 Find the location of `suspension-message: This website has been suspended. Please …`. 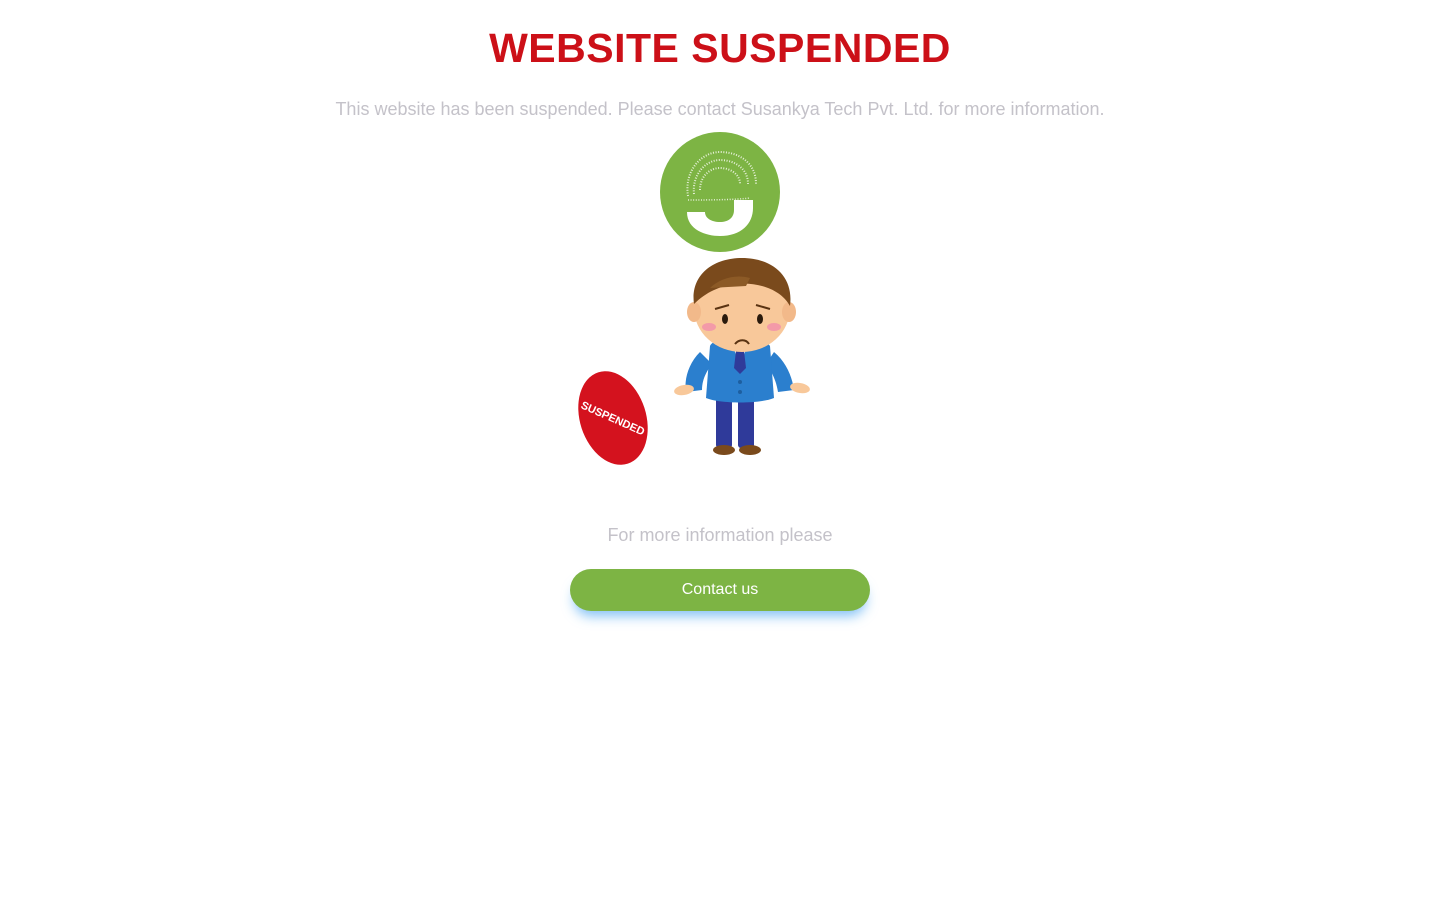

suspension-message: This website has been suspended. Please … is located at coordinates (720, 109).